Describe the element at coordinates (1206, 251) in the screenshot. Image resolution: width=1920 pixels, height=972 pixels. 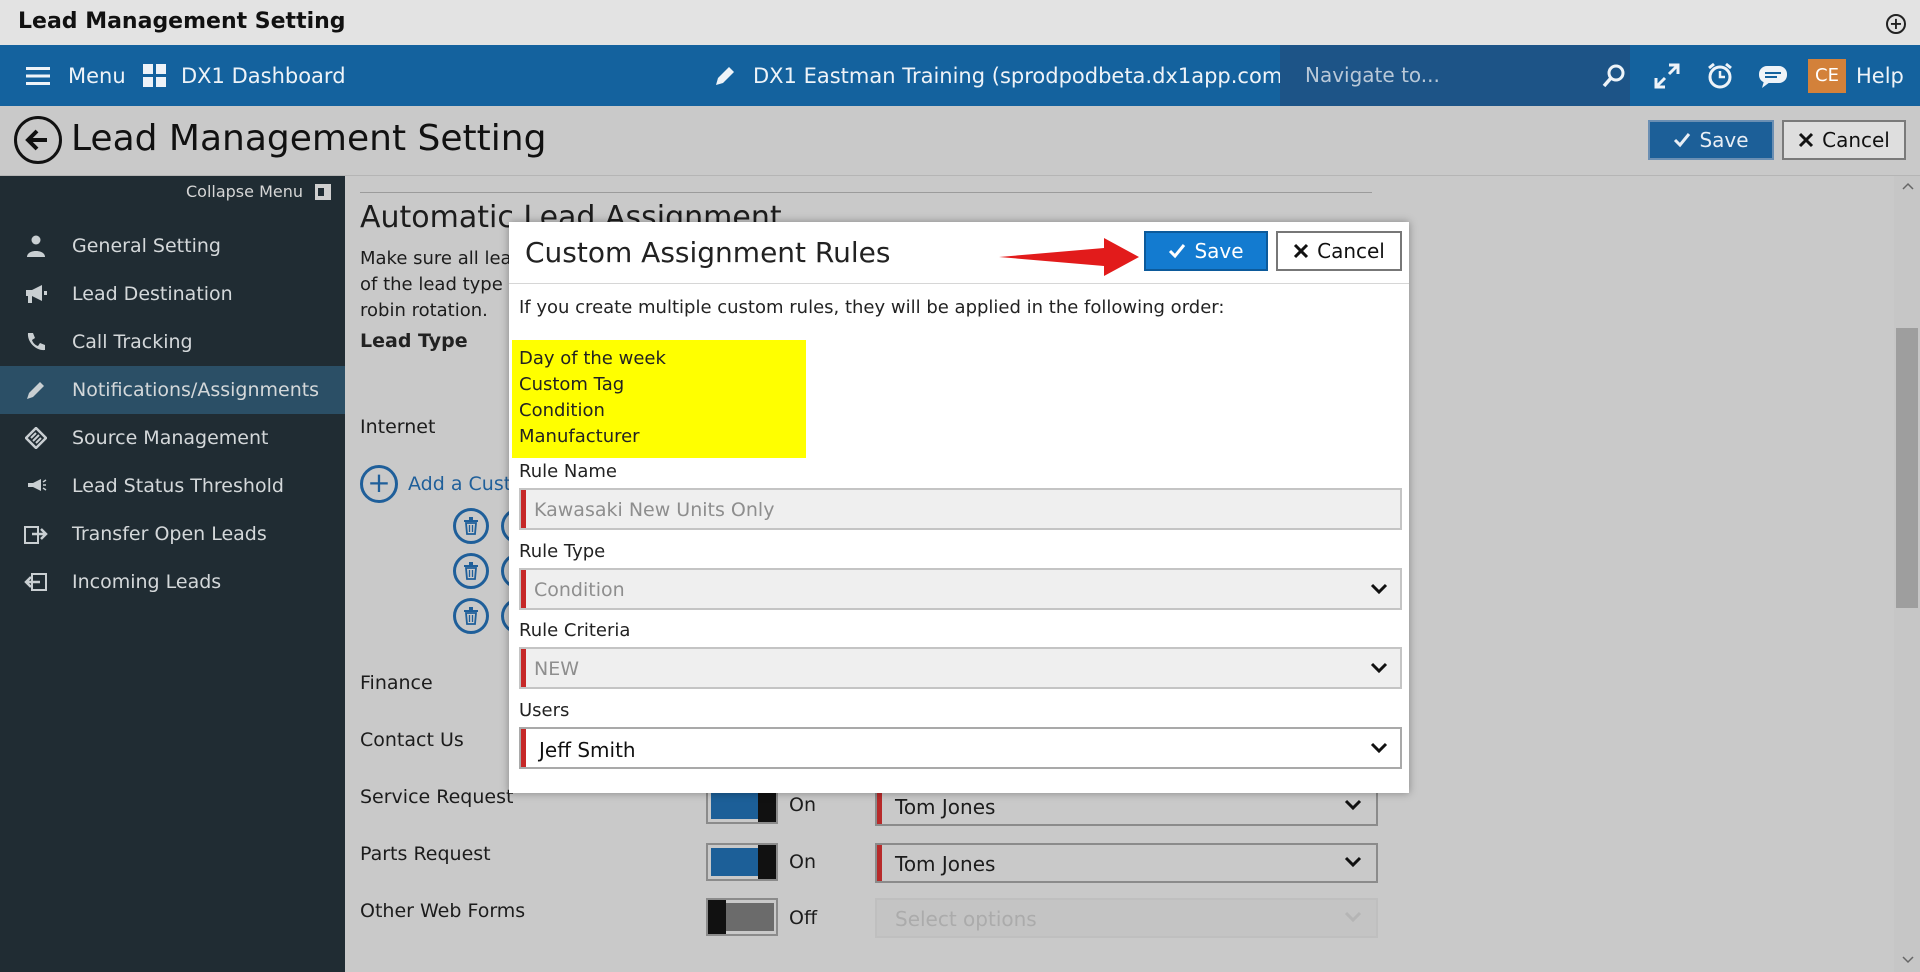
I see `modal-save-button: Save` at that location.